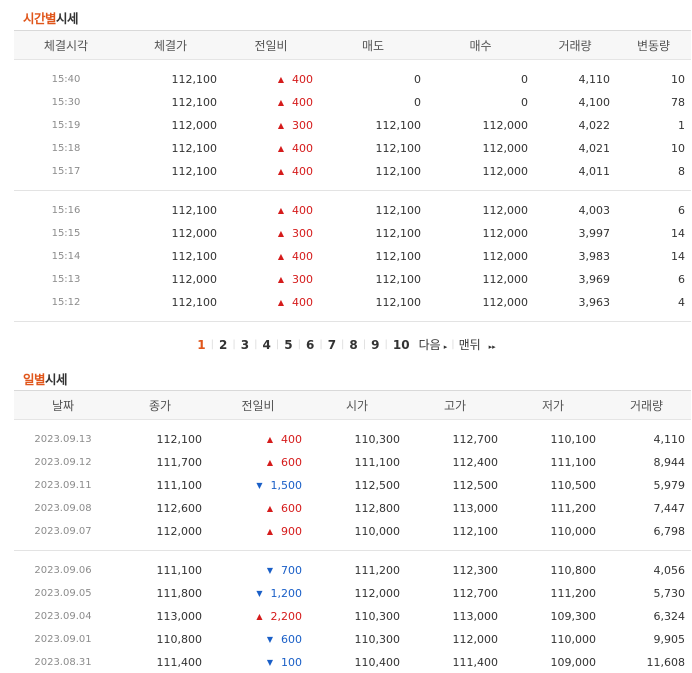 The width and height of the screenshot is (692, 673). I want to click on volume-cell: 3,969, so click(594, 279).